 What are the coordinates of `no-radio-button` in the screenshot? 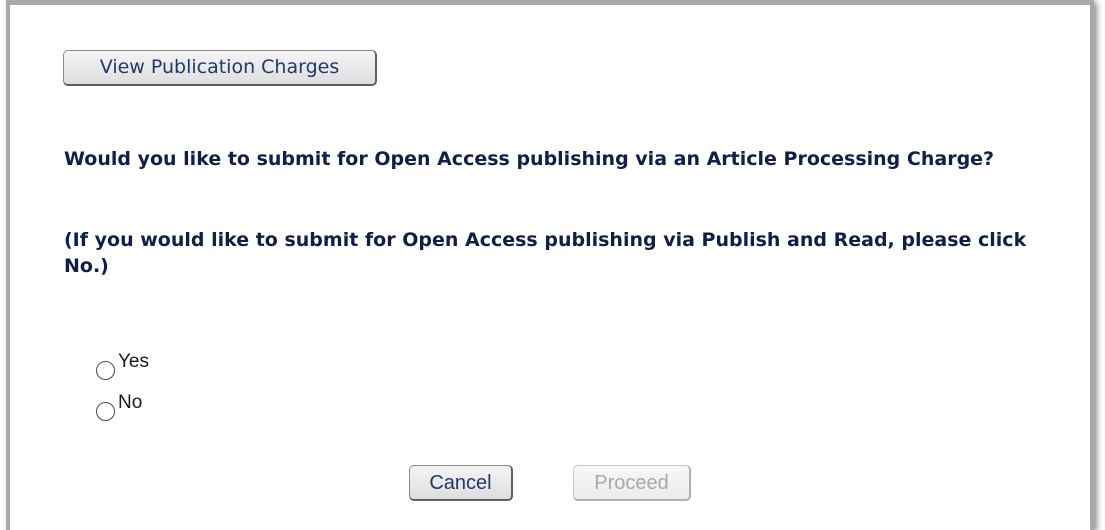 It's located at (105, 411).